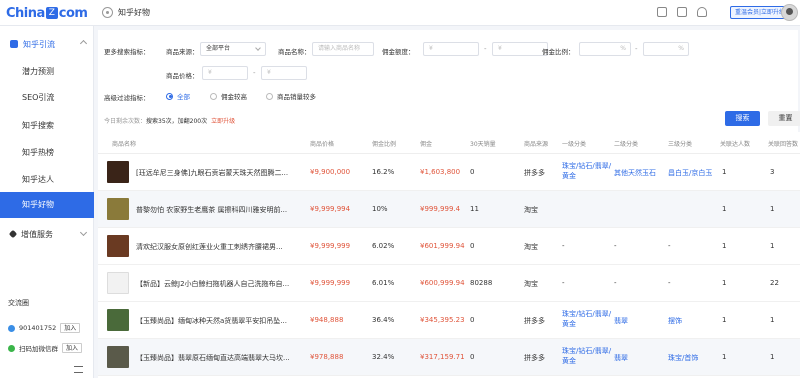 The width and height of the screenshot is (800, 378). Describe the element at coordinates (383, 357) in the screenshot. I see `commission-ratio: 32.4%` at that location.